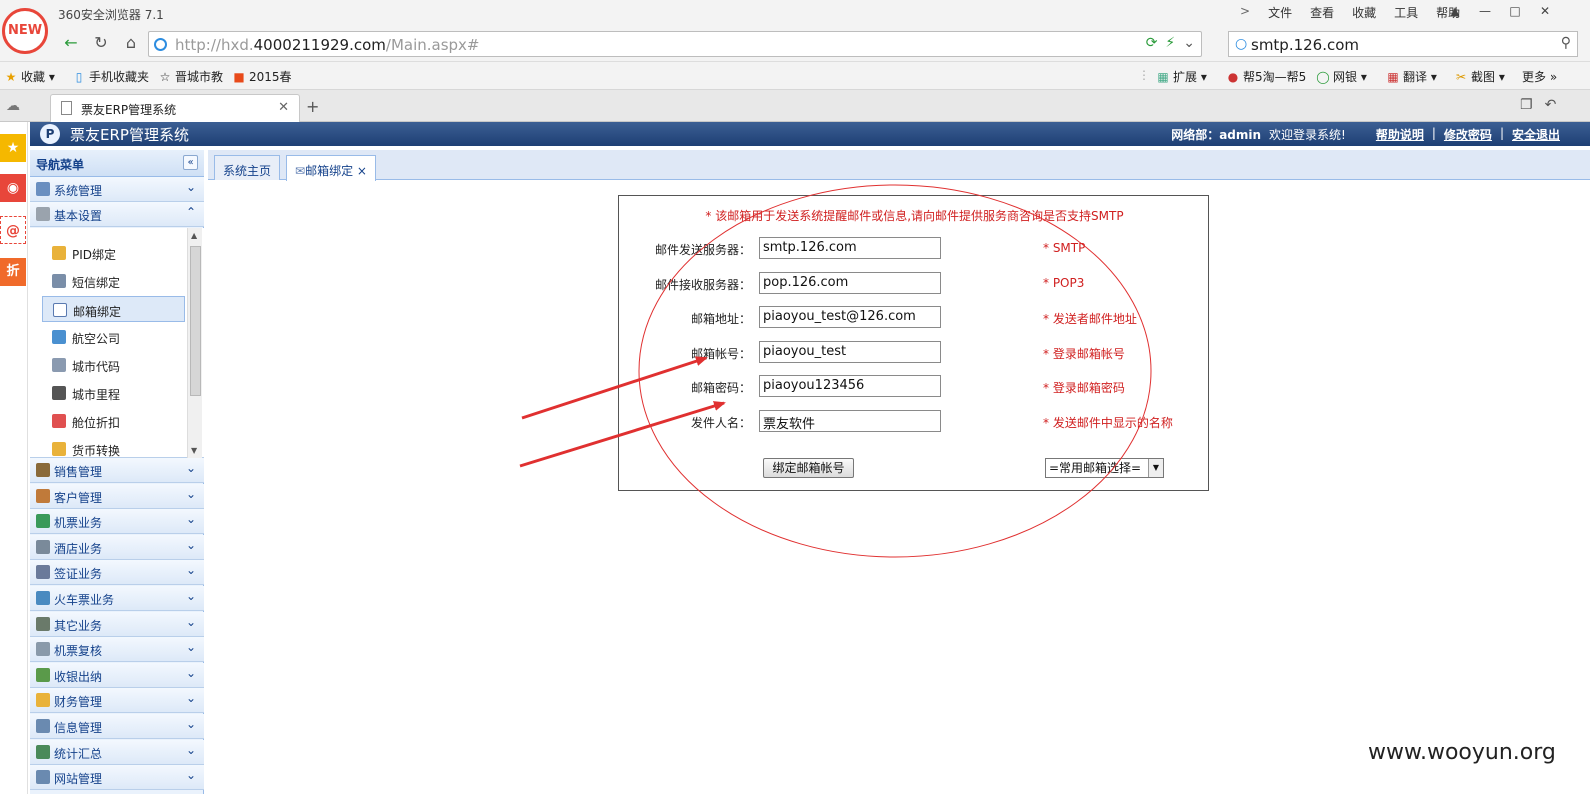  What do you see at coordinates (117, 573) in the screenshot?
I see `nav-group-item: 签证业务 ⌄` at bounding box center [117, 573].